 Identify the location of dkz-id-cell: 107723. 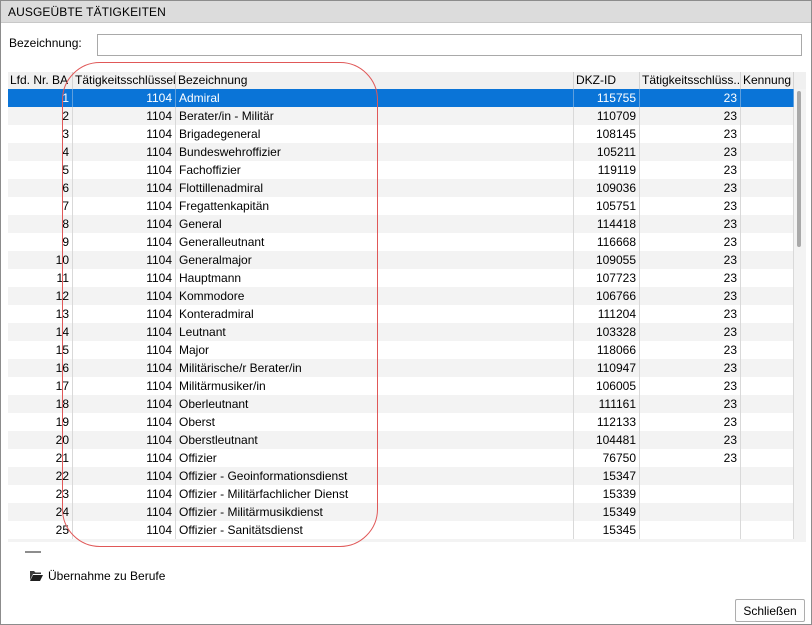
(607, 278).